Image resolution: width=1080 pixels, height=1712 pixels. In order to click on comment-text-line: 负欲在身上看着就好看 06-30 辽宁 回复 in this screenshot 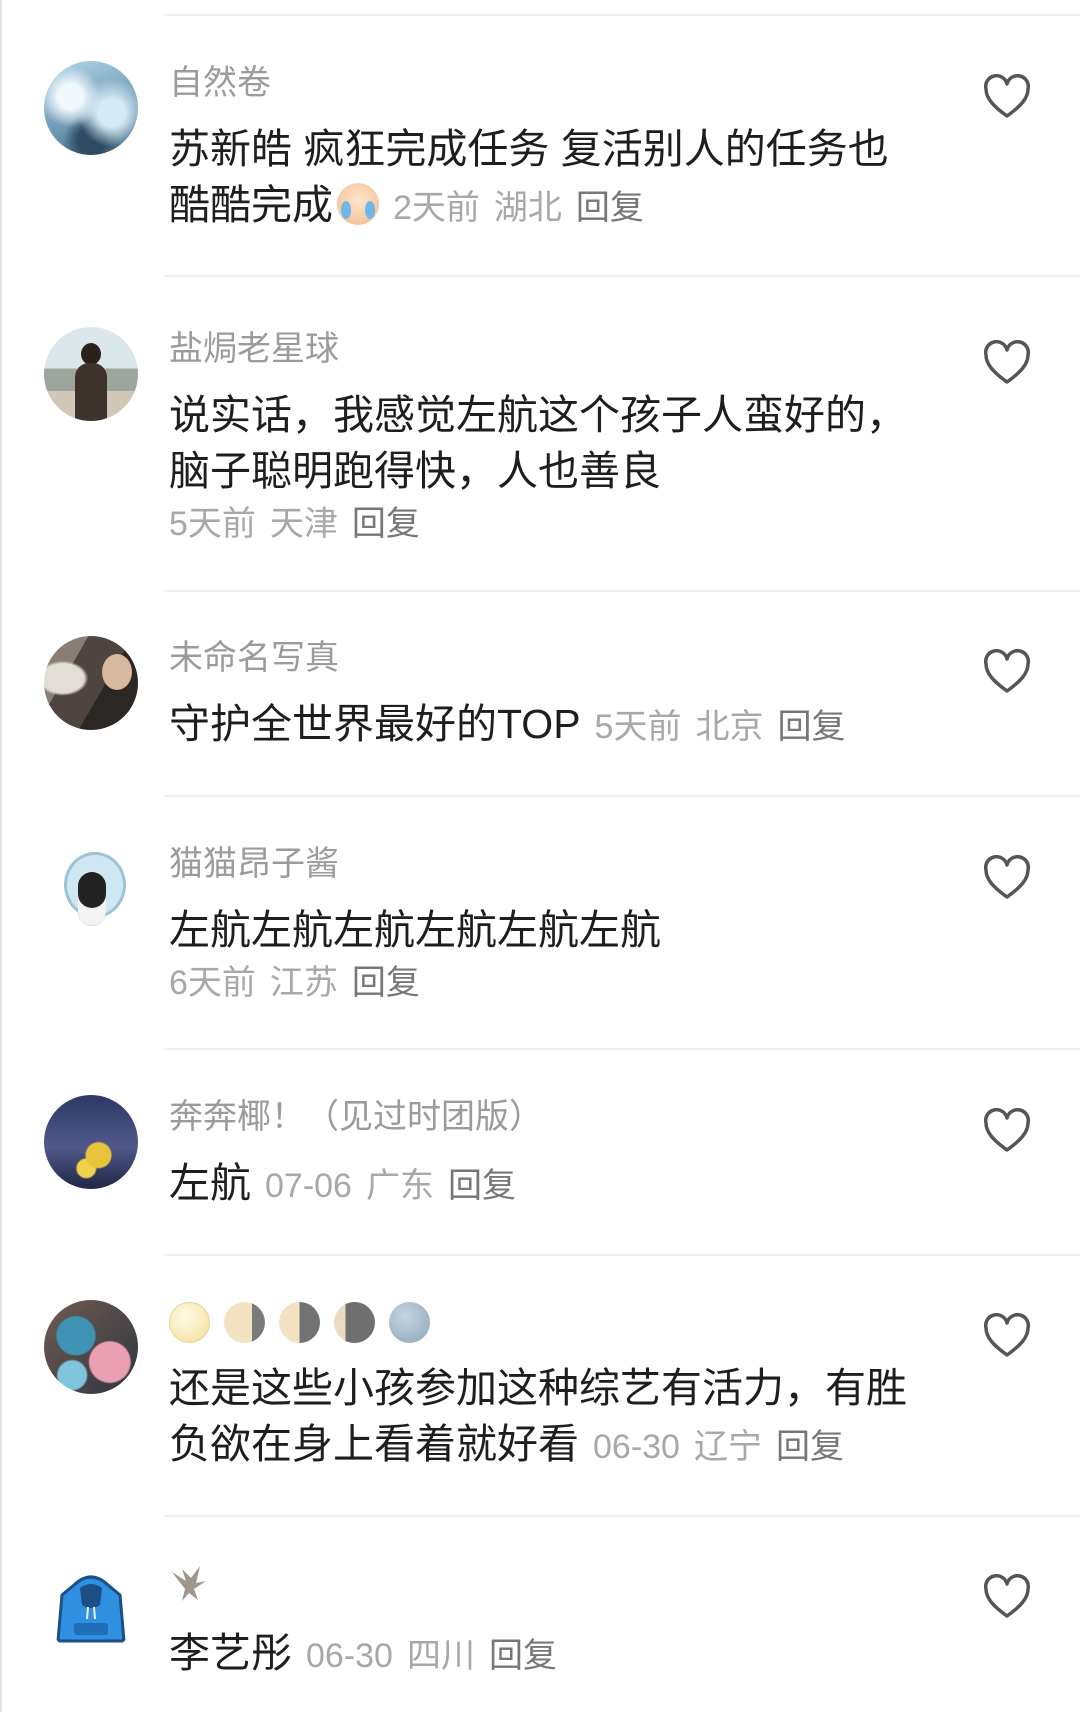, I will do `click(564, 1444)`.